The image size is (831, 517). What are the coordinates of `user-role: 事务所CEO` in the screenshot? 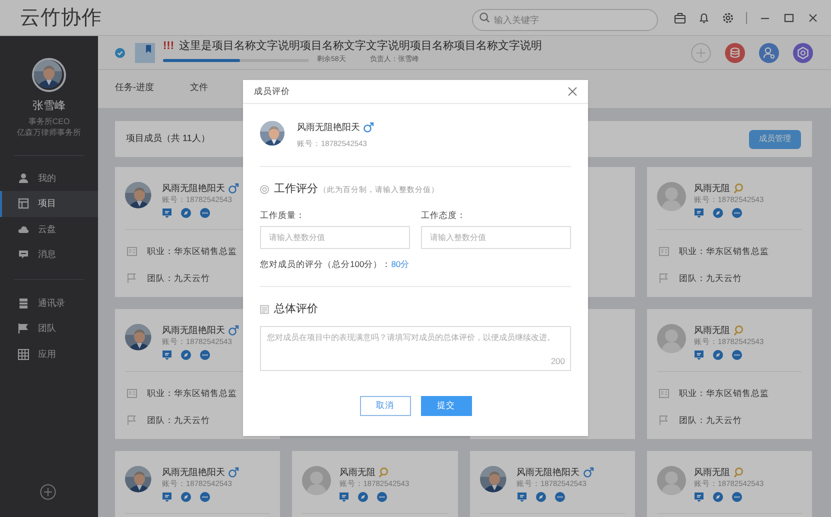 It's located at (49, 121).